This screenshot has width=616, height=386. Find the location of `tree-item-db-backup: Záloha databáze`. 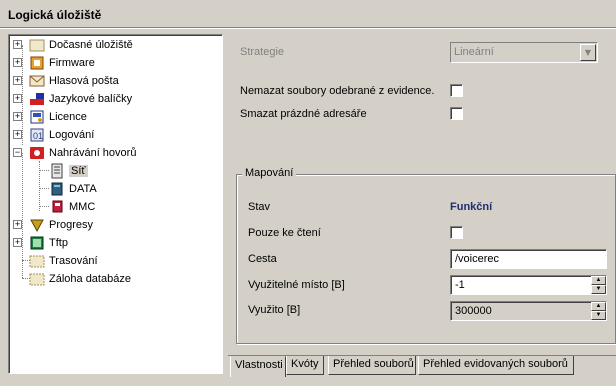

tree-item-db-backup: Záloha databáze is located at coordinates (72, 279).